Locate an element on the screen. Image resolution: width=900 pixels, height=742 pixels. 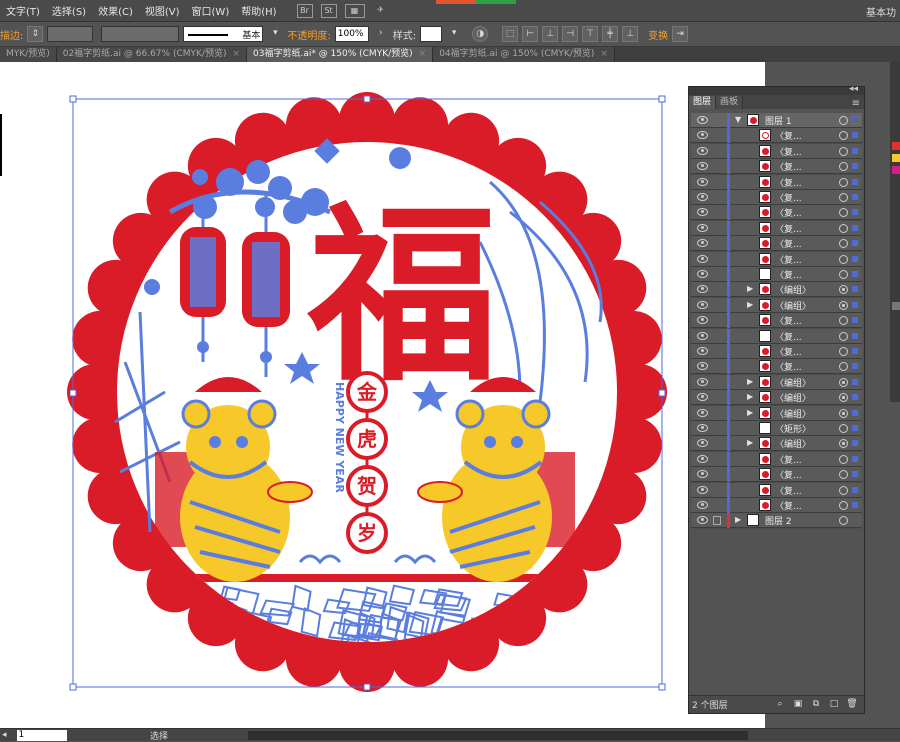
stroke-label: 描边: is located at coordinates (11, 34).